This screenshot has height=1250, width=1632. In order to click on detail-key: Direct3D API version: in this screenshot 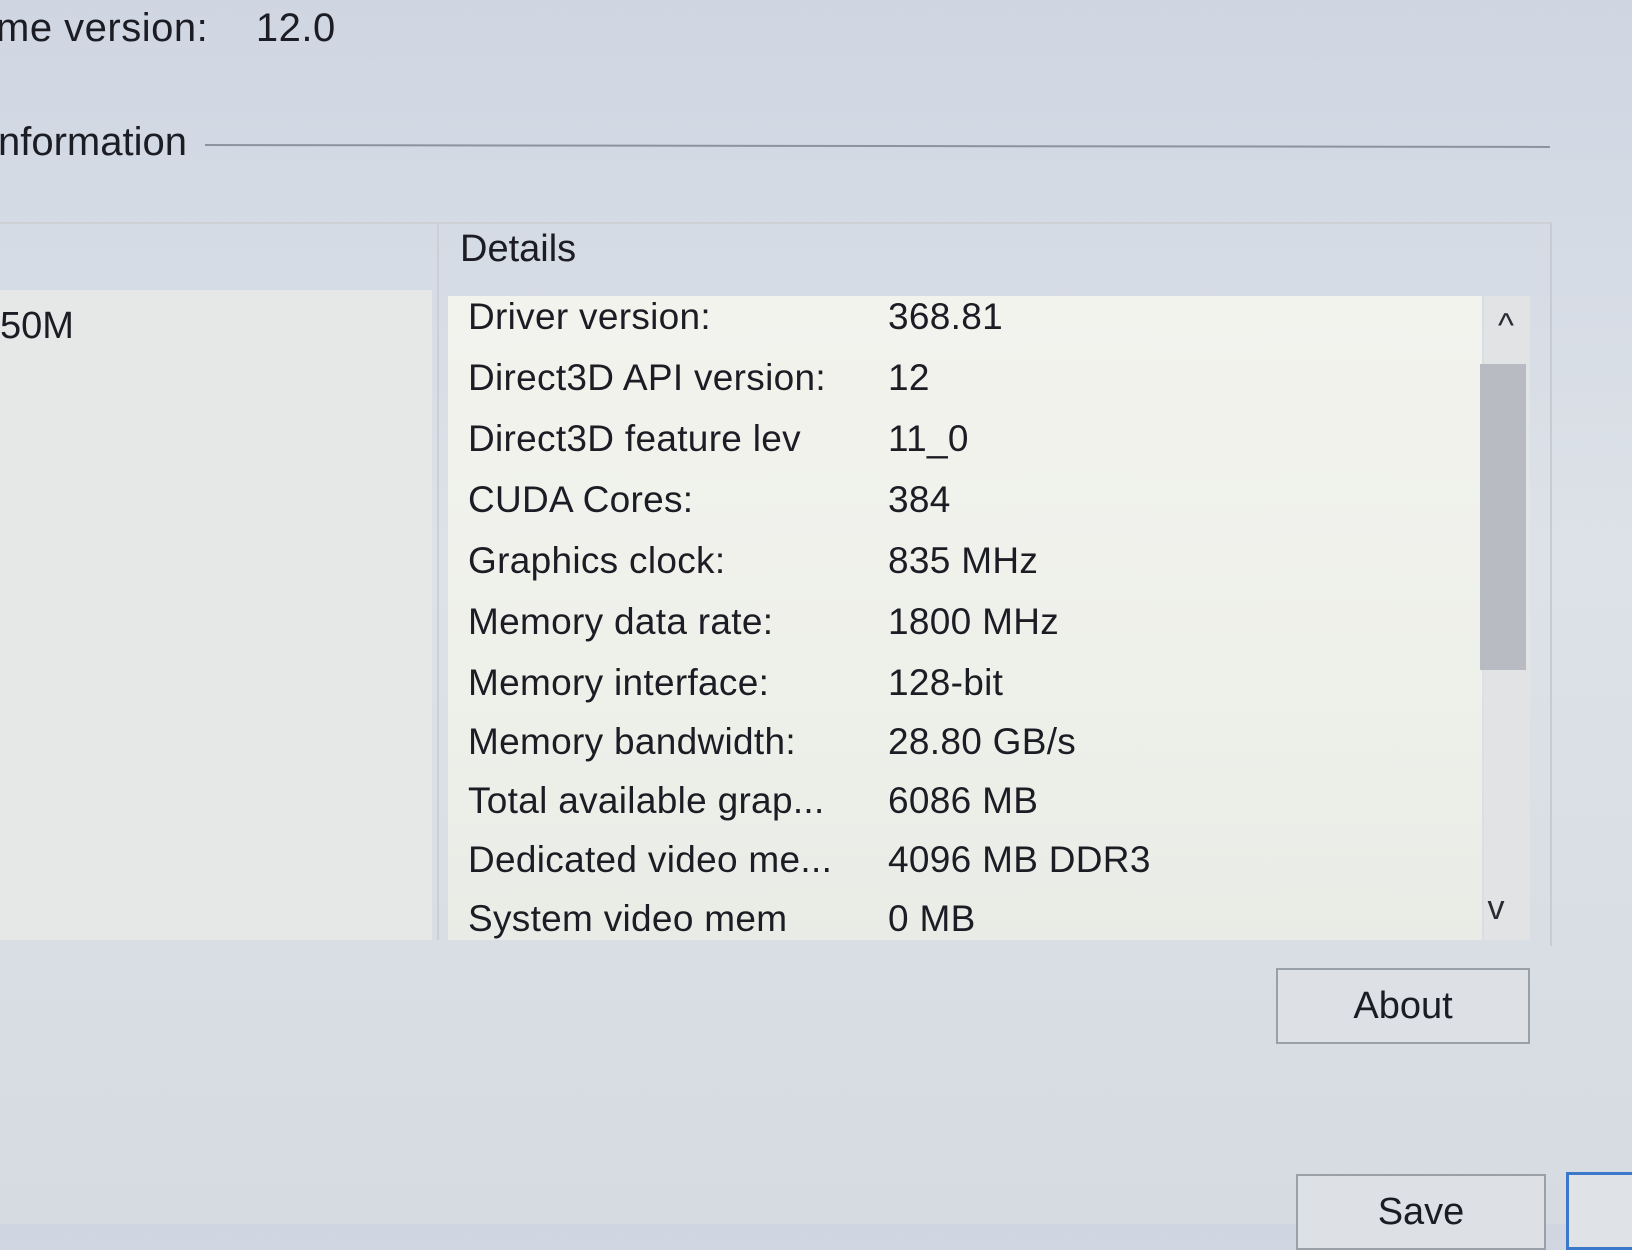, I will do `click(647, 377)`.